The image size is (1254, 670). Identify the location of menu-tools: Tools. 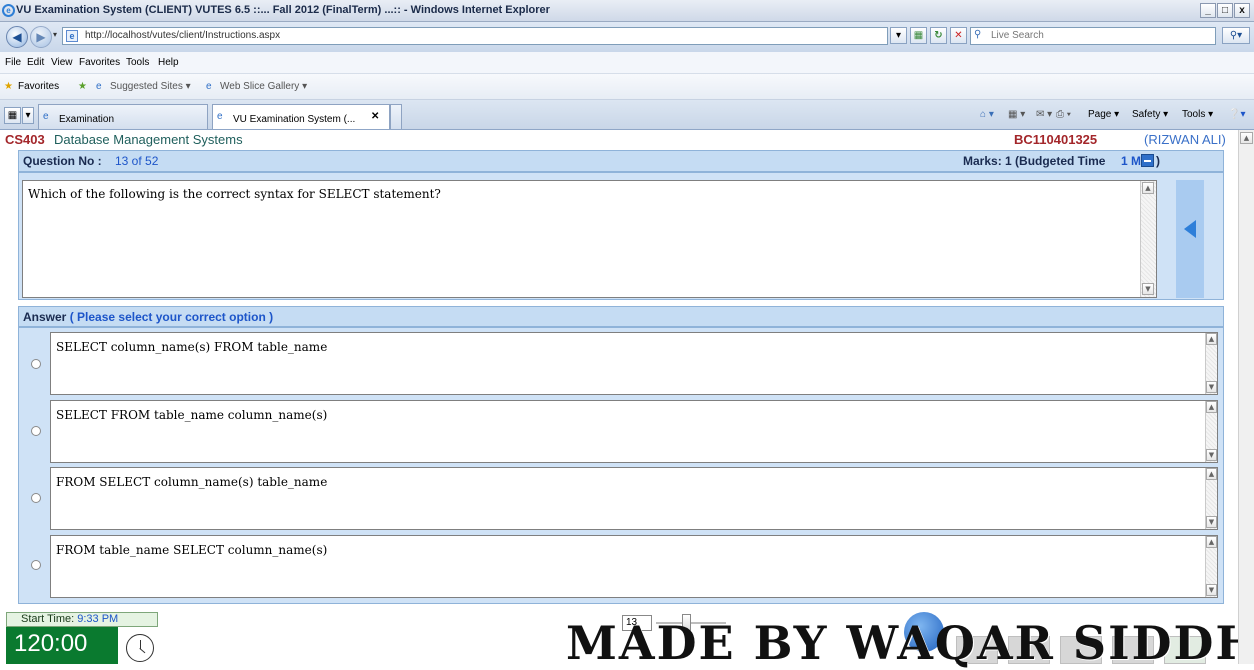
(137, 62).